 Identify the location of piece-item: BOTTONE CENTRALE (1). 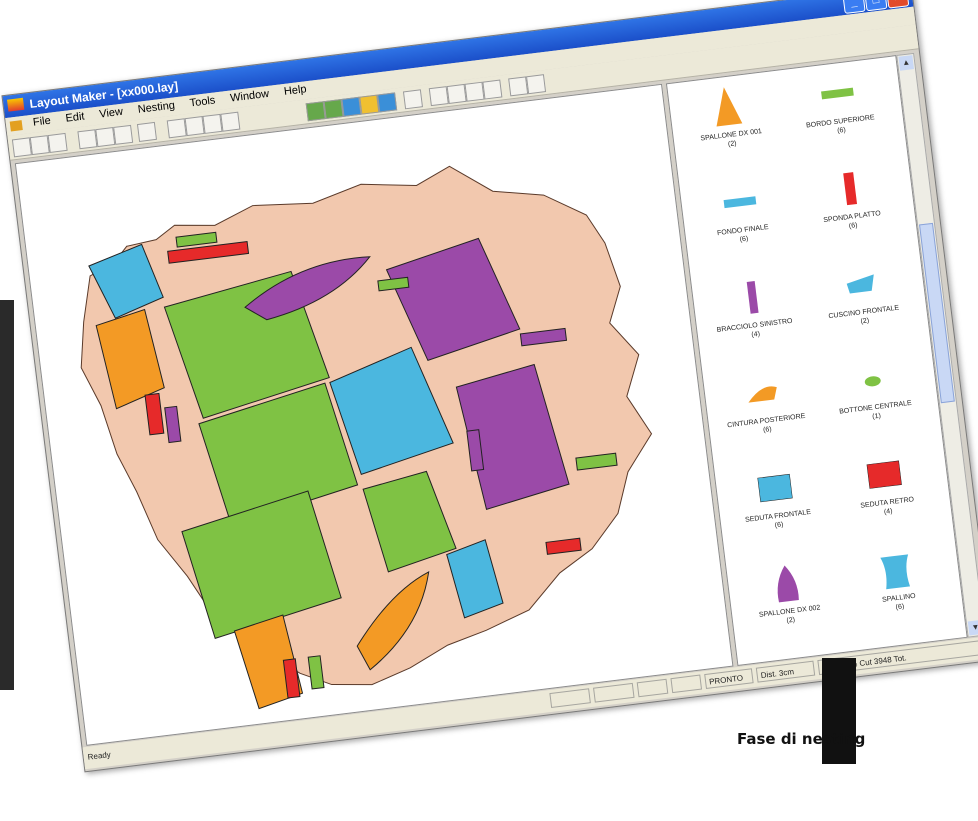
(874, 395).